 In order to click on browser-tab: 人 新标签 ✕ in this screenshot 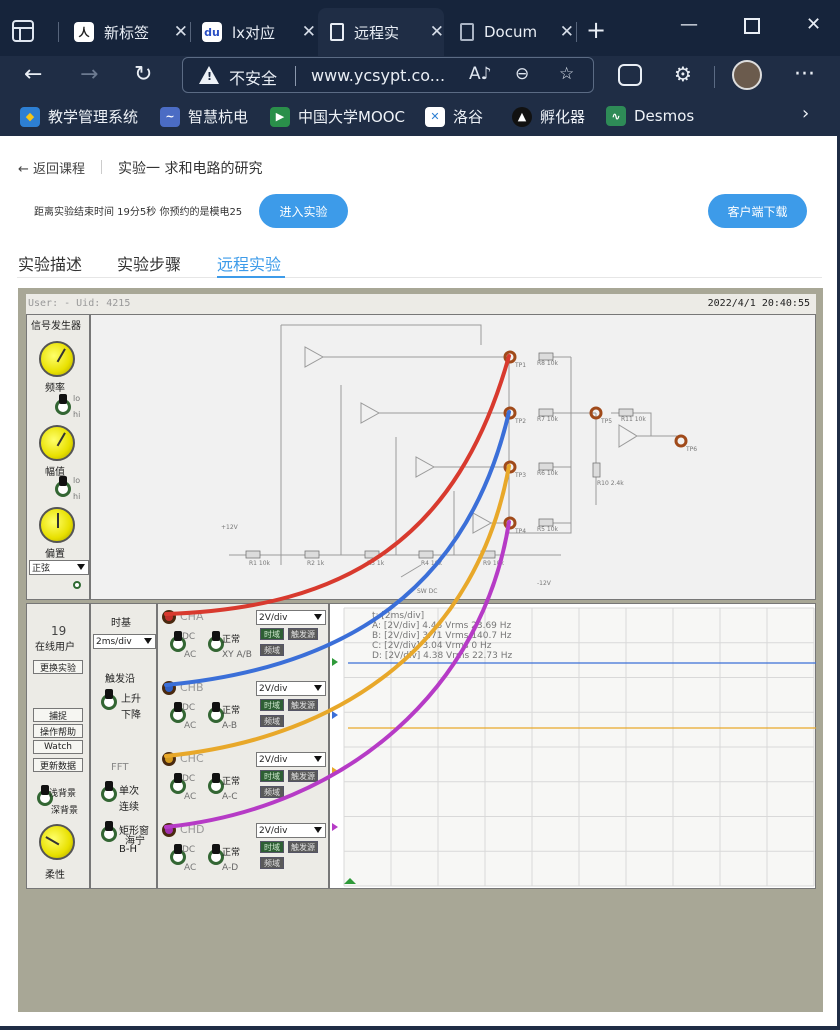, I will do `click(125, 32)`.